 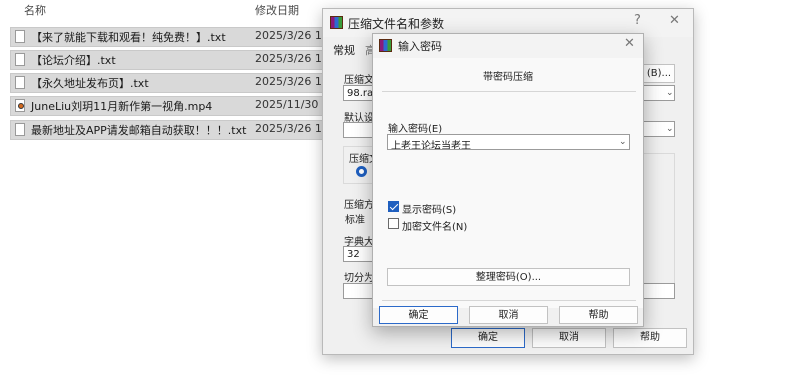 What do you see at coordinates (508, 77) in the screenshot?
I see `dialog-caption: 带密码压缩` at bounding box center [508, 77].